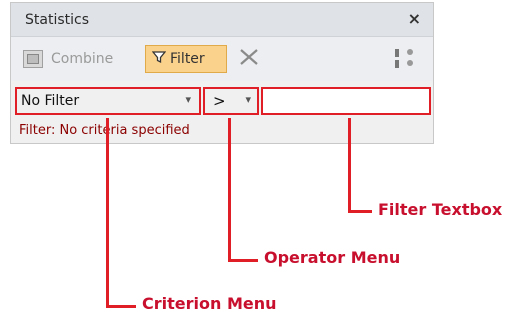 The image size is (527, 322). Describe the element at coordinates (349, 165) in the screenshot. I see `callout-line-textbox-v` at that location.